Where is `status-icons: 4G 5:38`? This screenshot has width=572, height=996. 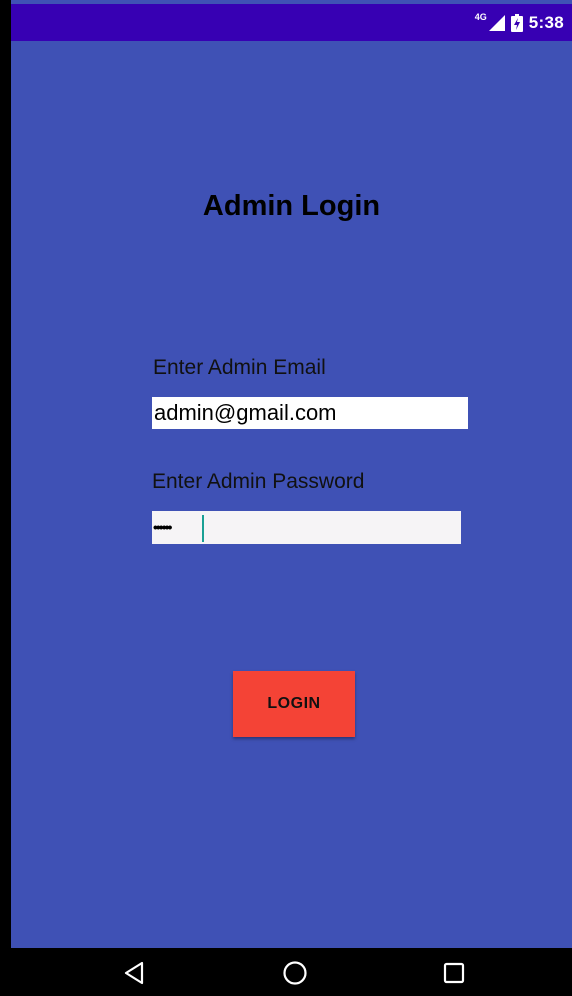
status-icons: 4G 5:38 is located at coordinates (519, 22).